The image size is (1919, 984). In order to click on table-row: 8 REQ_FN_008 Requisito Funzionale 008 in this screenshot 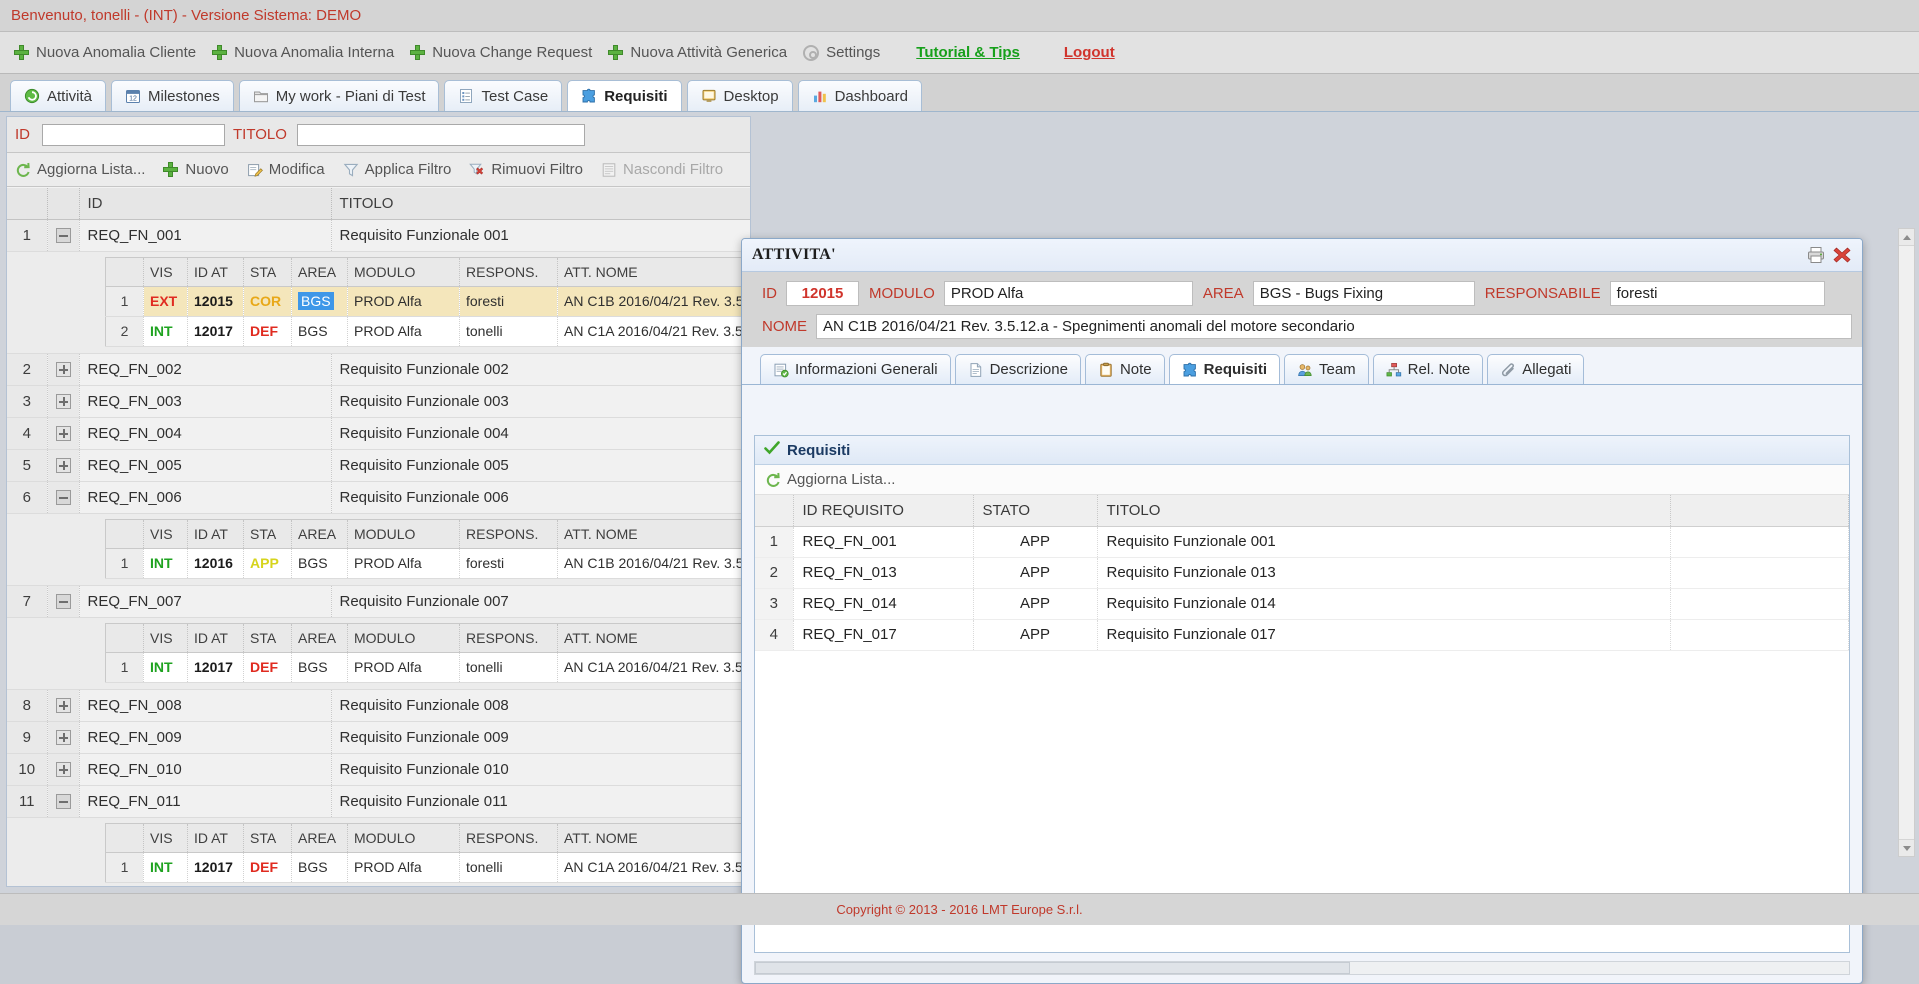, I will do `click(378, 705)`.